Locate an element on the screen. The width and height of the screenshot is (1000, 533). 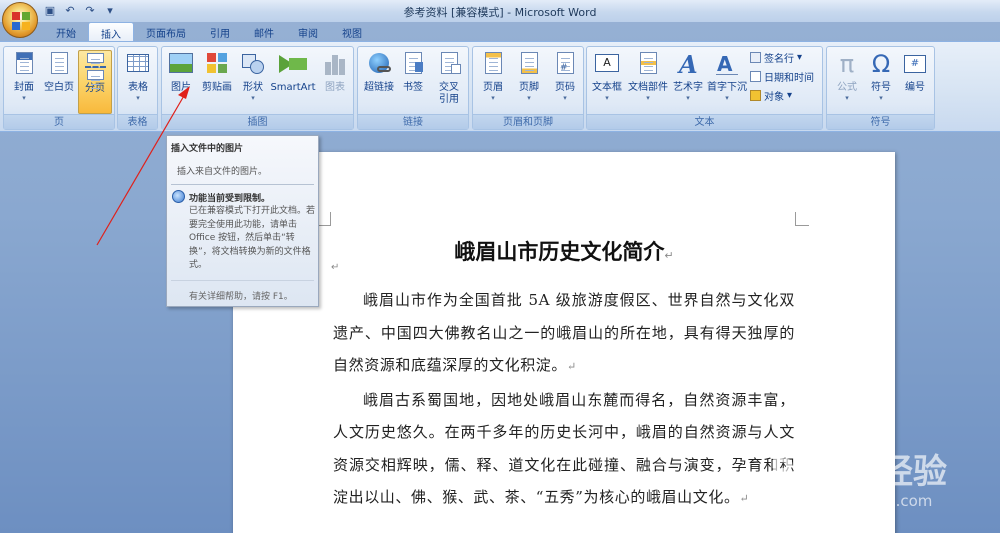
object-button: 对象 ▾ is located at coordinates (771, 95).